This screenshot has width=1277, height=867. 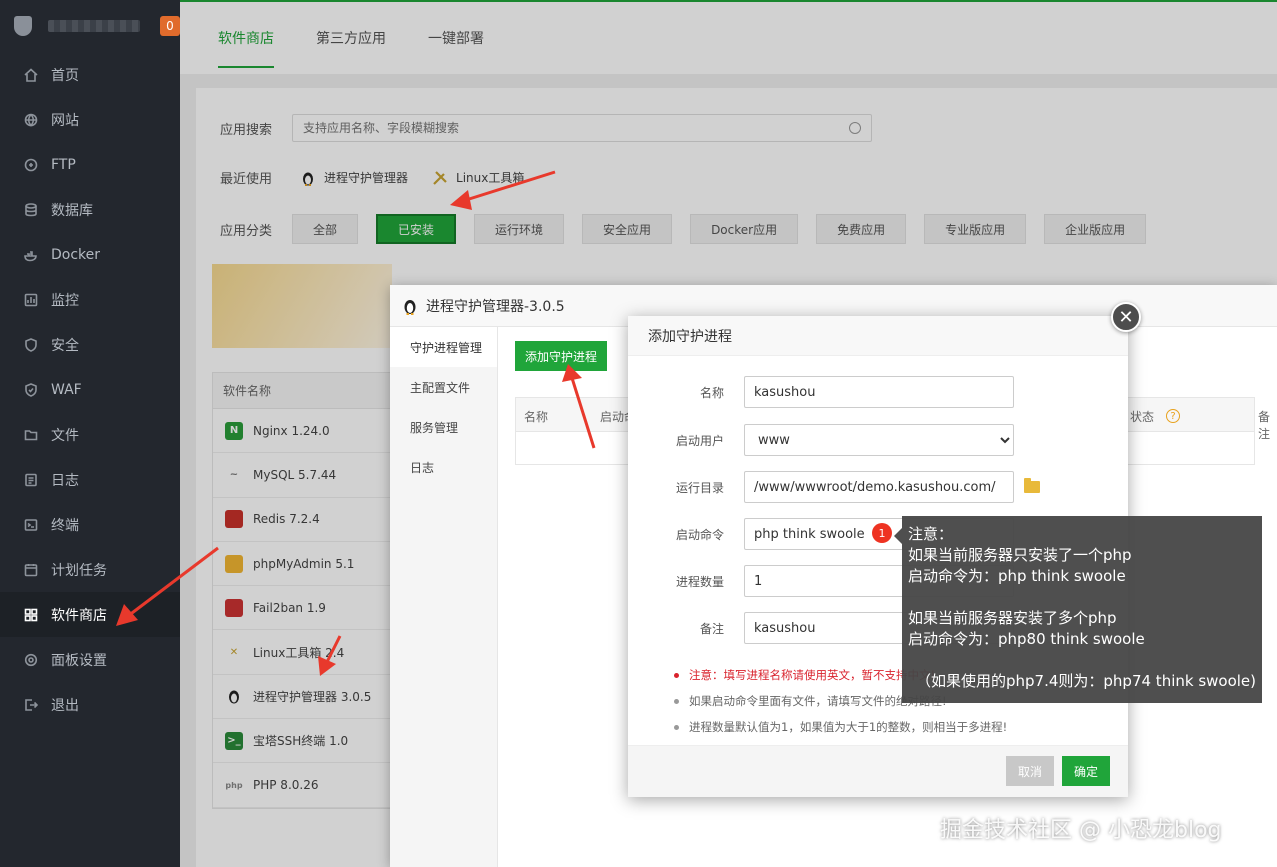 What do you see at coordinates (31, 389) in the screenshot?
I see `waf-icon` at bounding box center [31, 389].